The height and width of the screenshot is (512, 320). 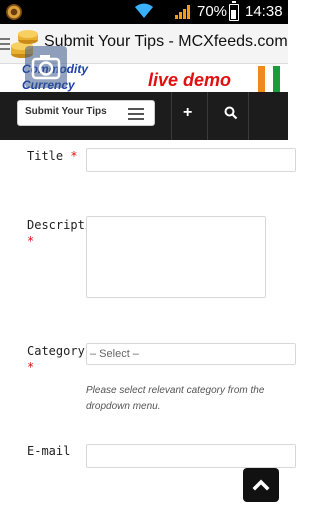 I want to click on site-nav-bar: Submit Your Tips +, so click(x=144, y=116).